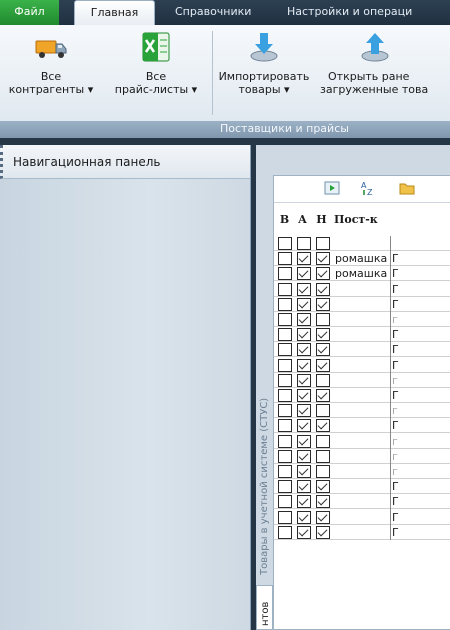 The image size is (450, 630). Describe the element at coordinates (156, 74) in the screenshot. I see `all-pricelists-button: Все прайс-листы ▾` at that location.